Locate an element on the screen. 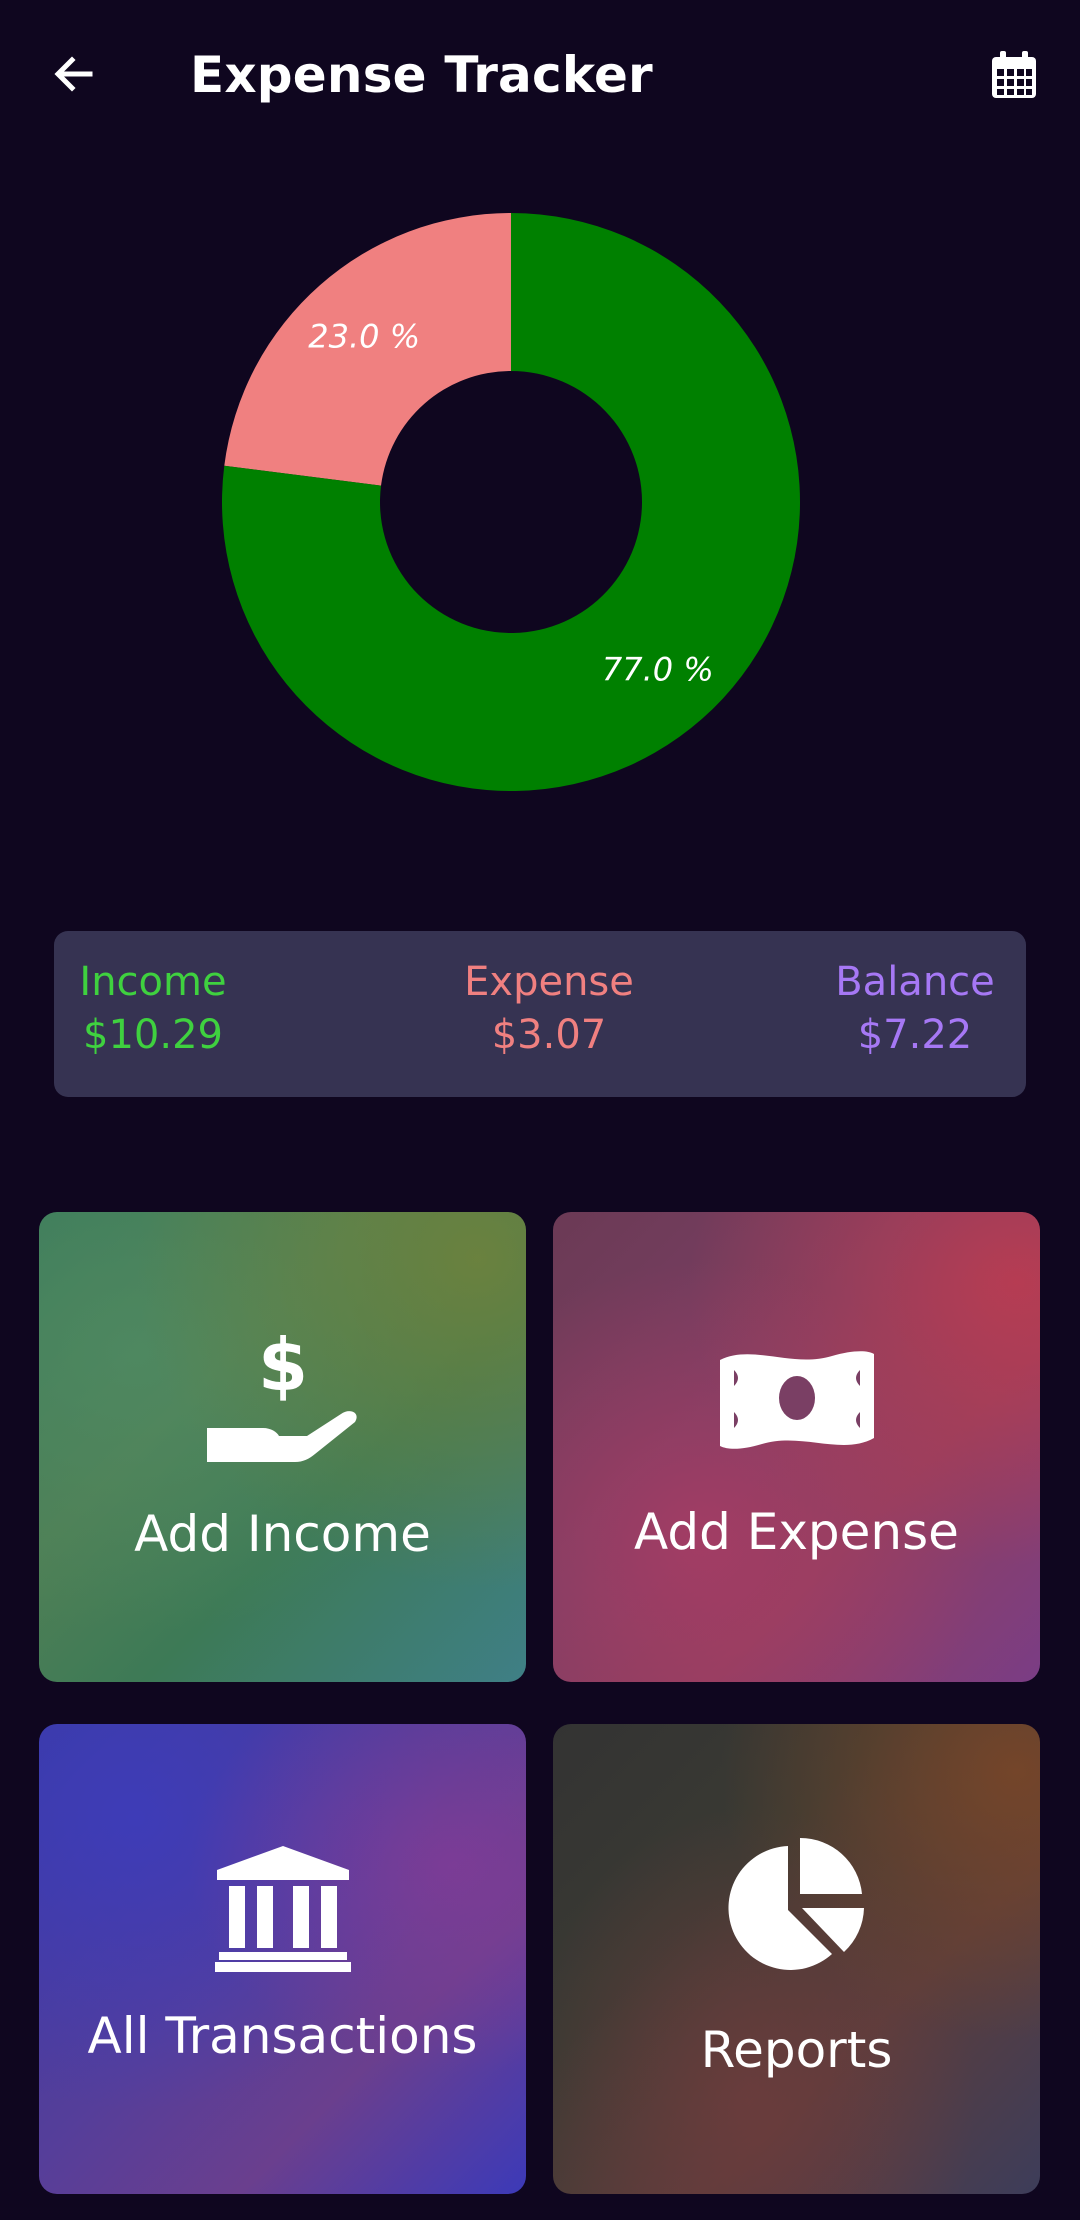 This screenshot has height=2220, width=1080. income-label: Income is located at coordinates (153, 982).